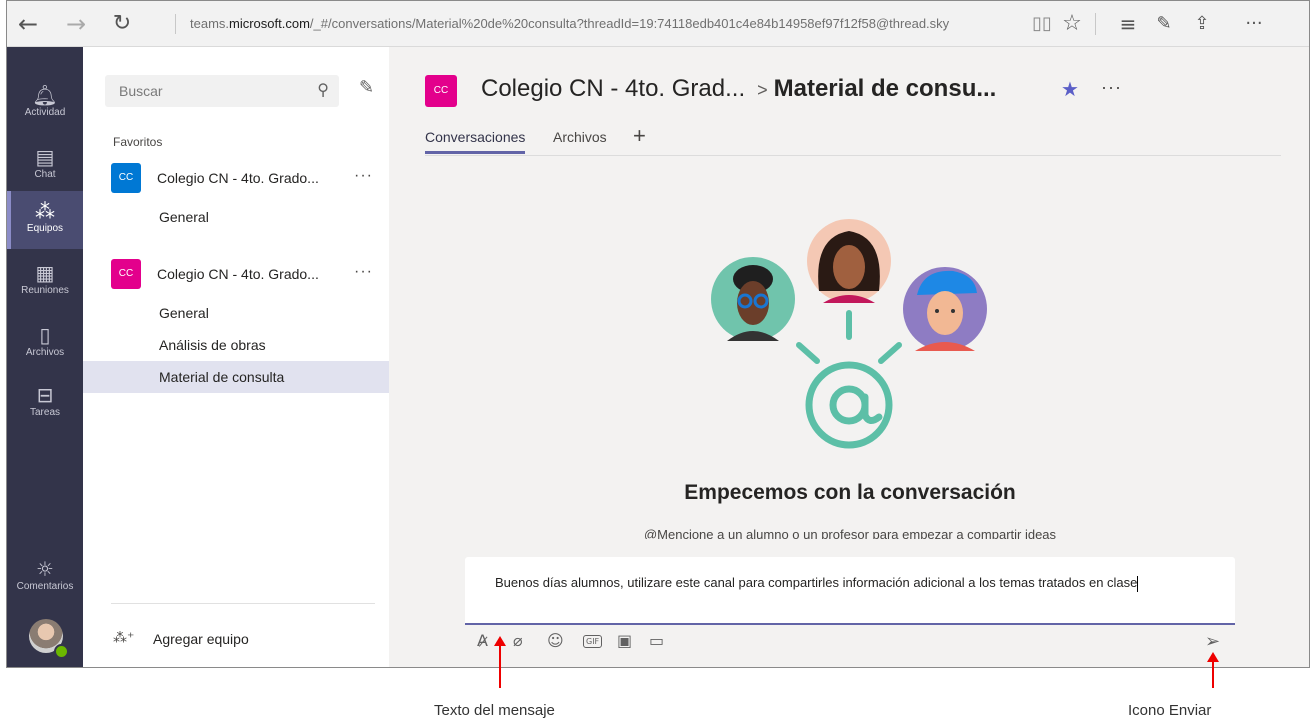  What do you see at coordinates (45, 112) in the screenshot?
I see `rail-label: Actividad` at bounding box center [45, 112].